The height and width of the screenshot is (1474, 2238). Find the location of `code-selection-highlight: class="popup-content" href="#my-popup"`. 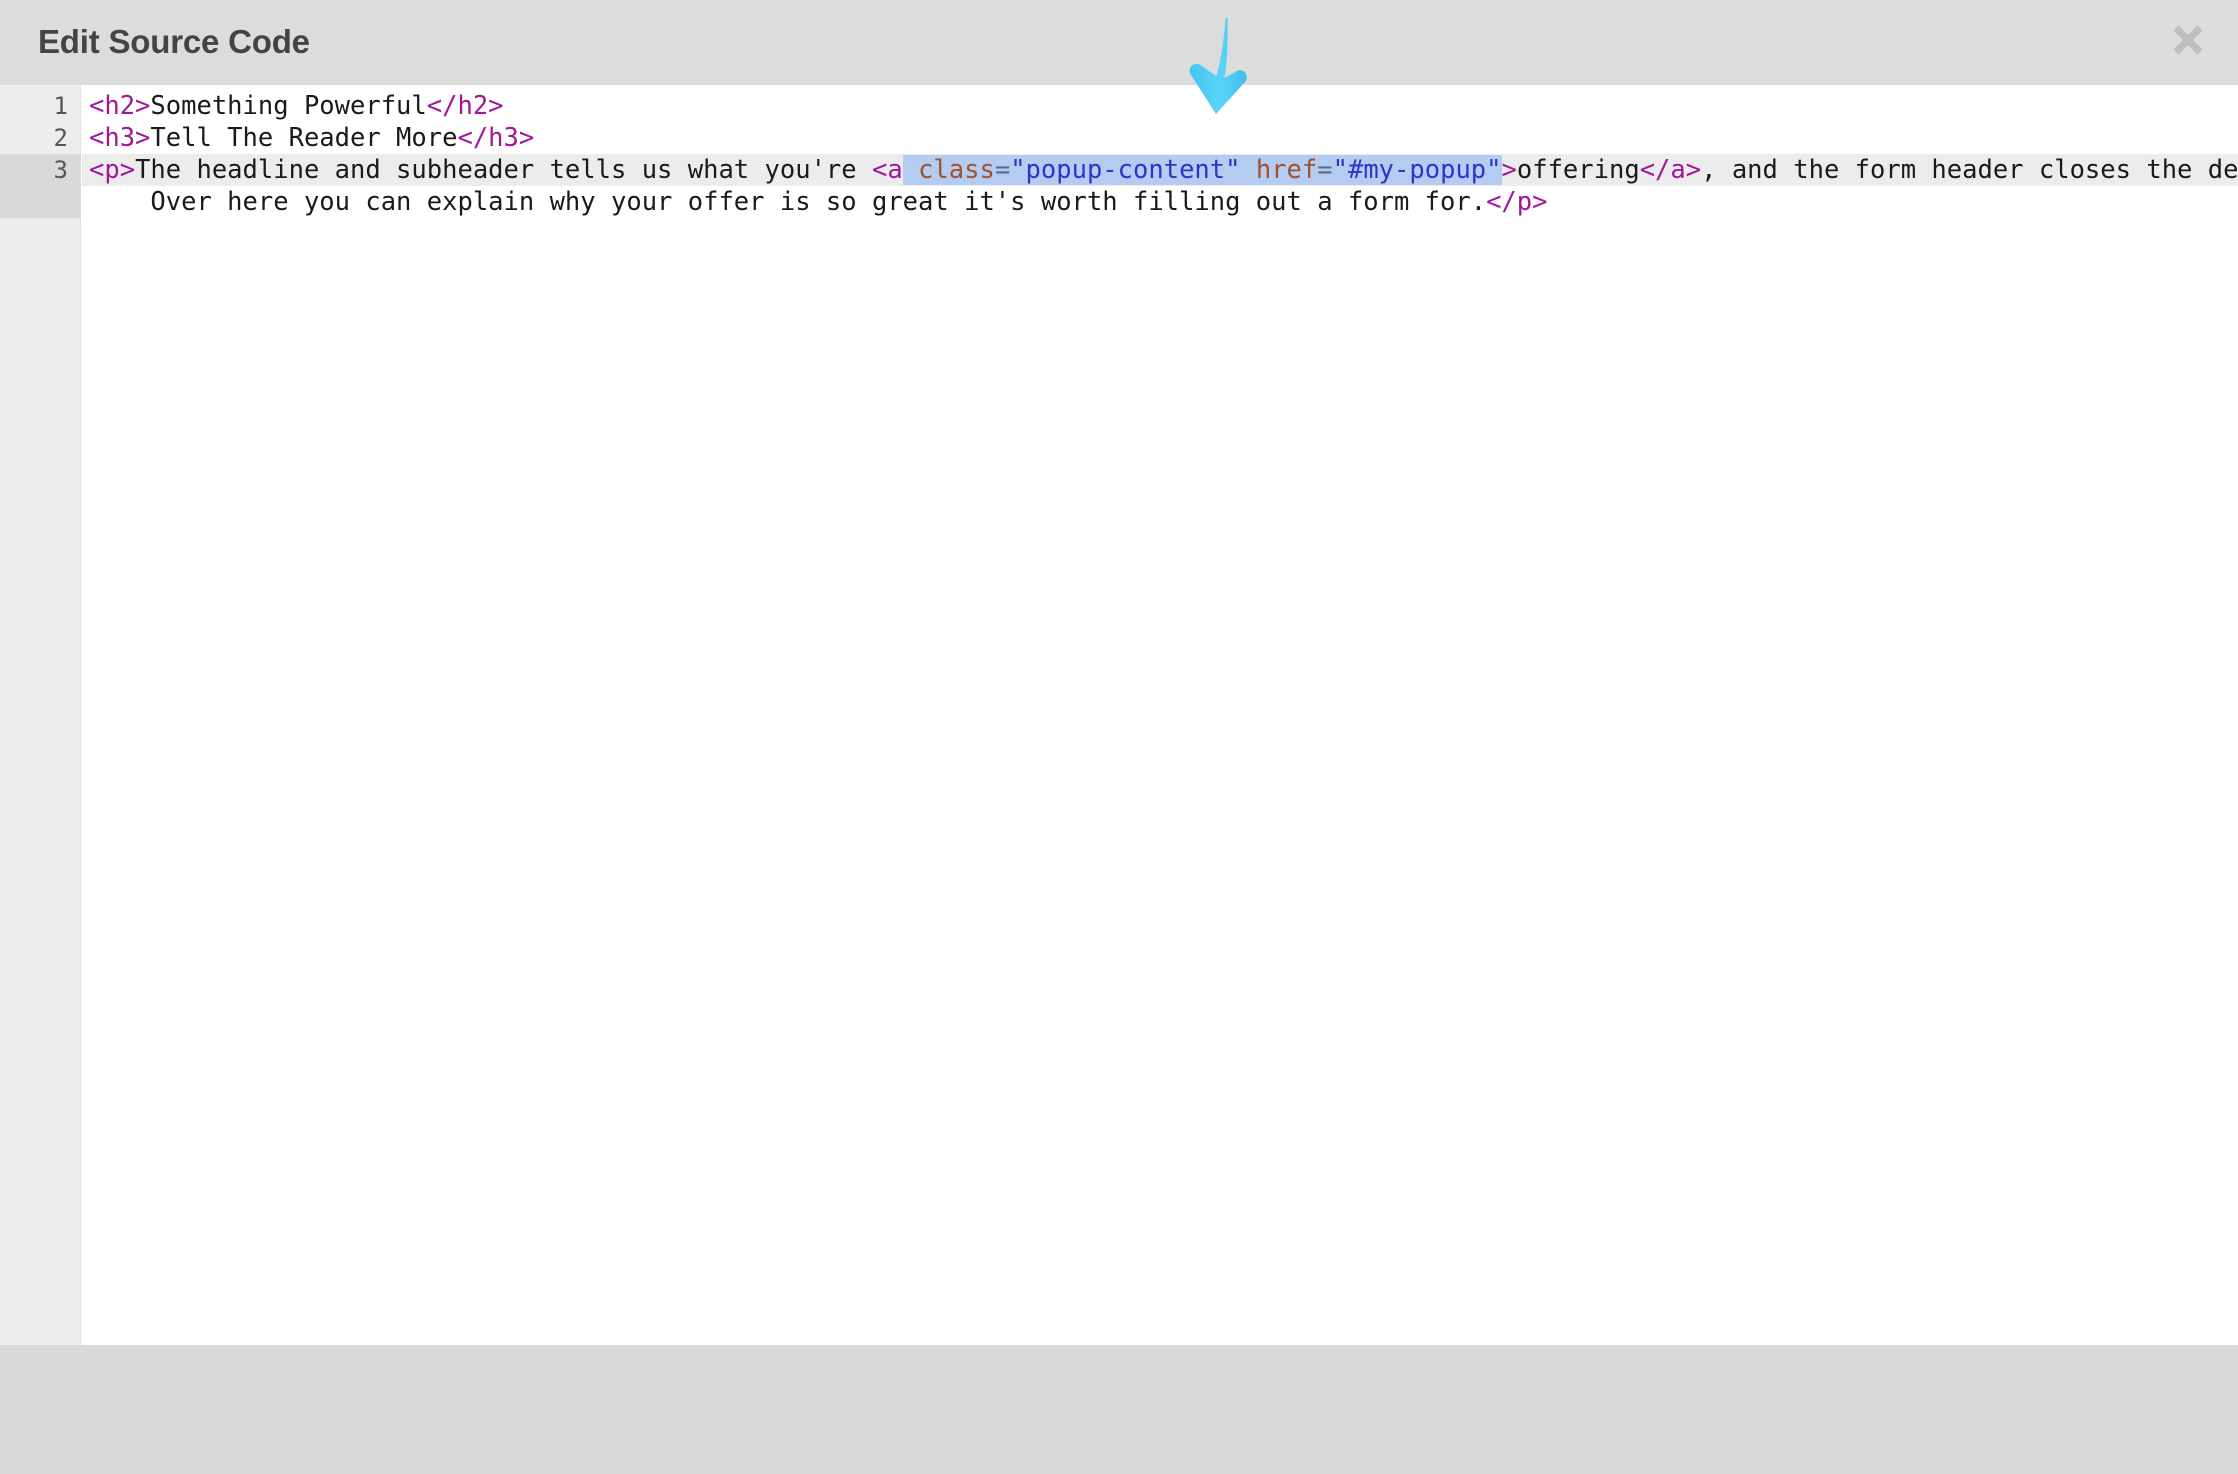

code-selection-highlight: class="popup-content" href="#my-popup" is located at coordinates (1202, 170).